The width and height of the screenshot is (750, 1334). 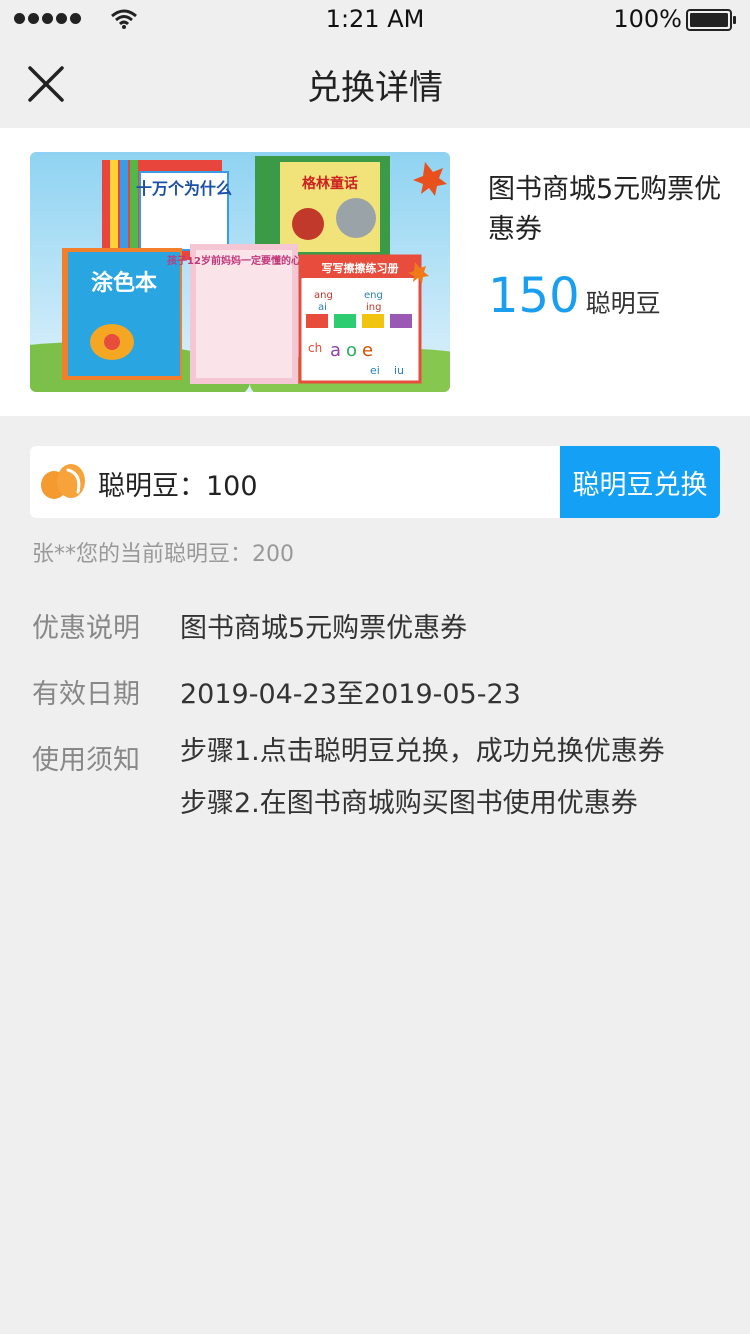 What do you see at coordinates (373, 307) in the screenshot?
I see `pinyin-4: ing` at bounding box center [373, 307].